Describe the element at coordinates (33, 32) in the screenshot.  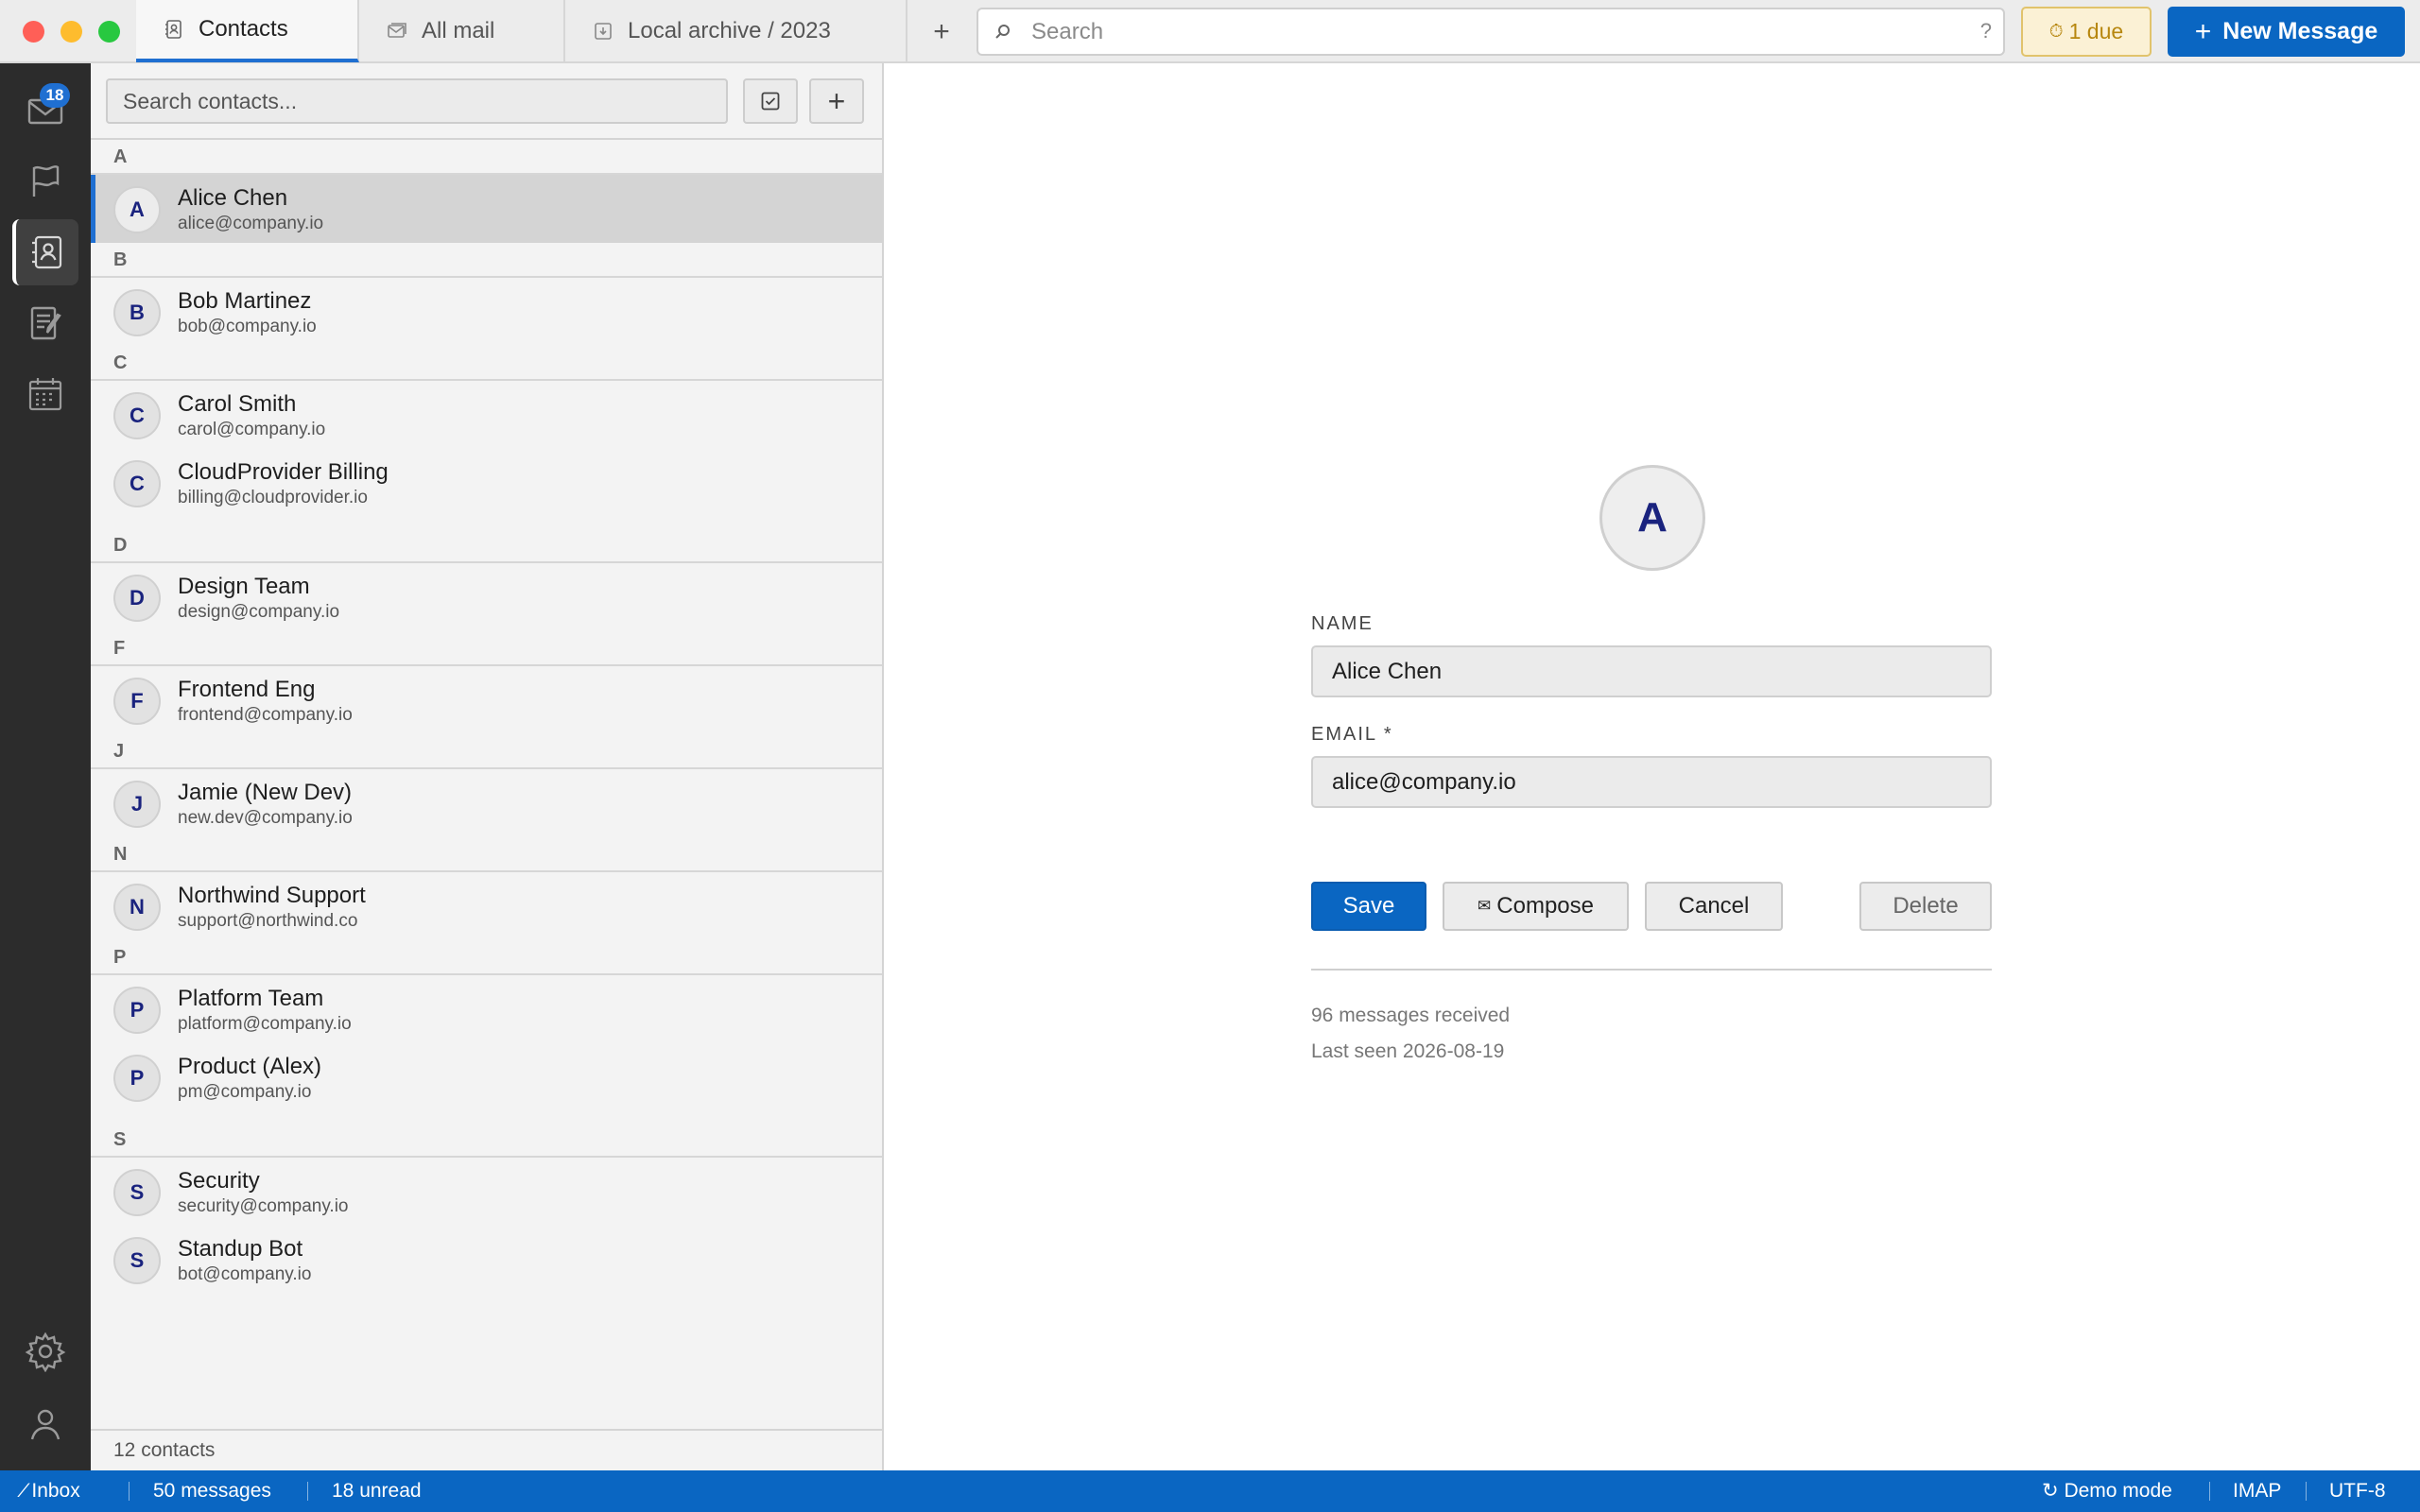
I see `close-window-button` at that location.